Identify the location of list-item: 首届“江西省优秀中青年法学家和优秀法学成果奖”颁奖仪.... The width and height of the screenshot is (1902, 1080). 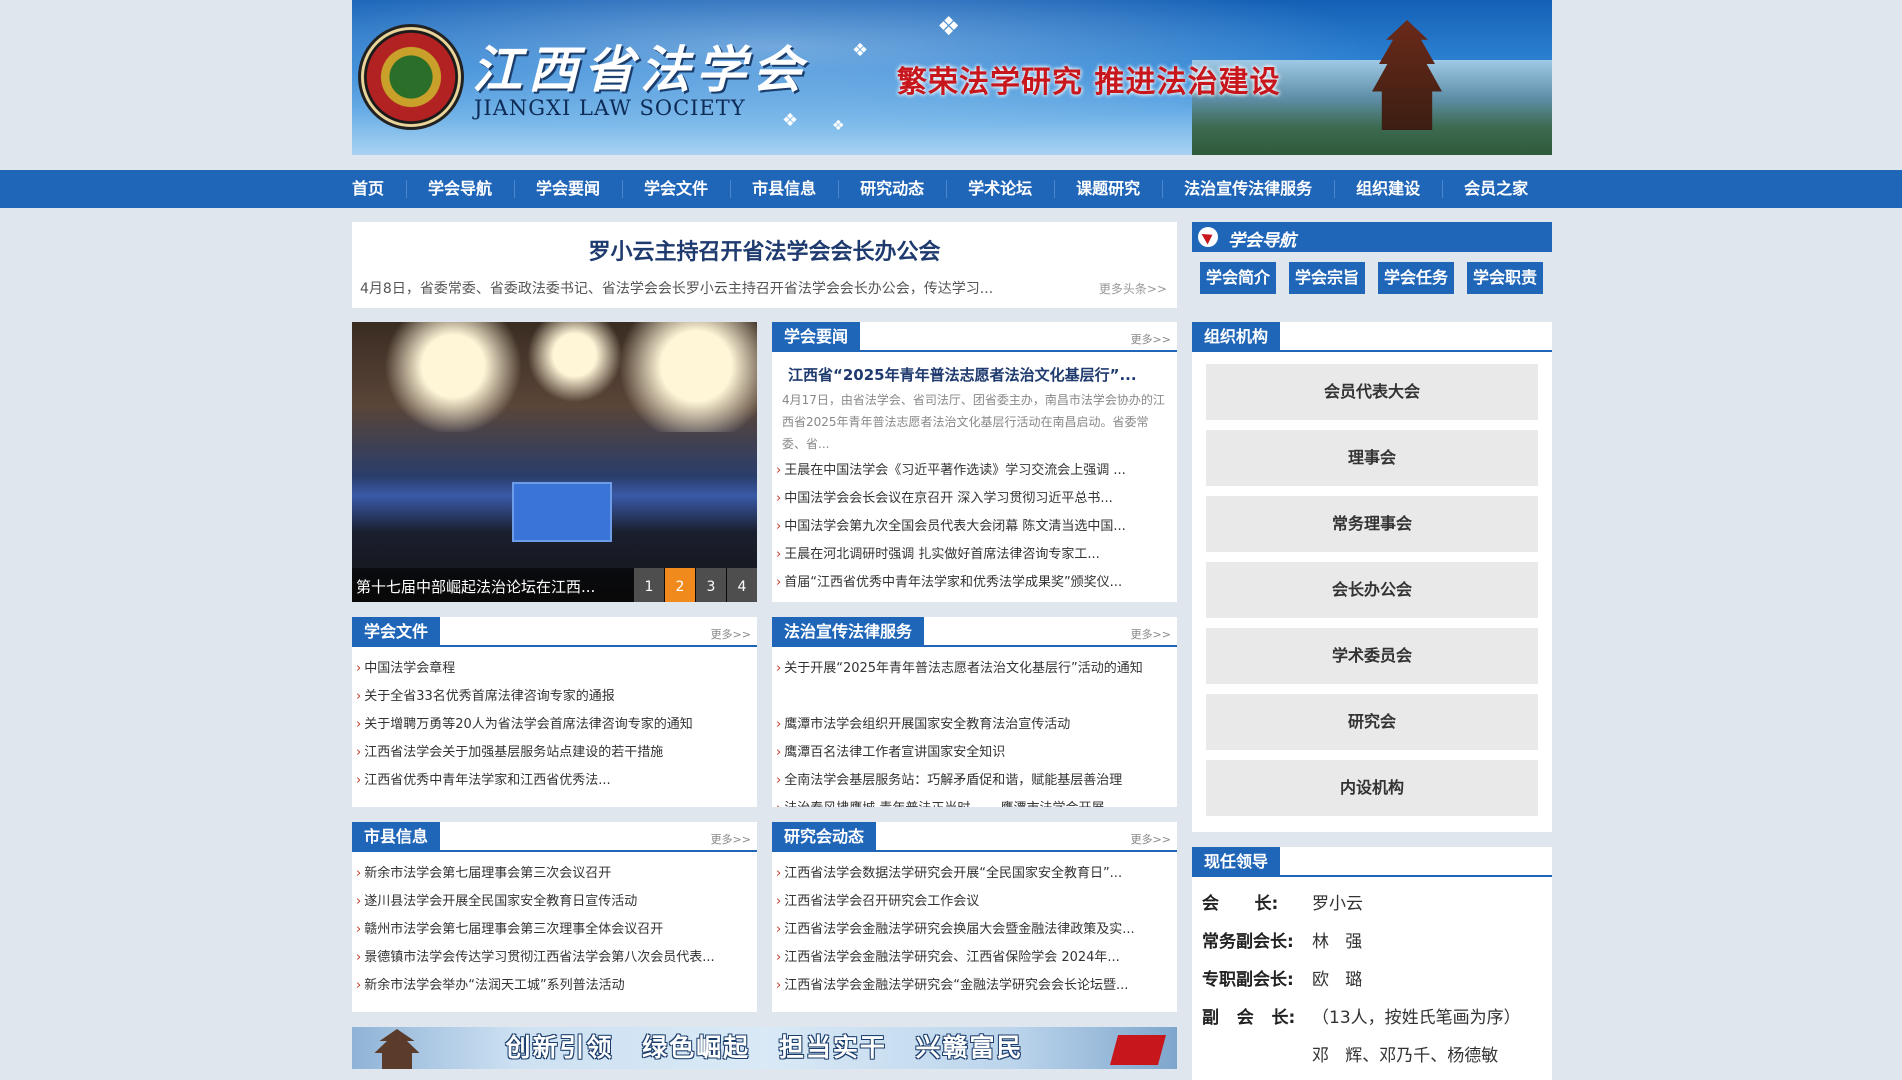
(973, 583).